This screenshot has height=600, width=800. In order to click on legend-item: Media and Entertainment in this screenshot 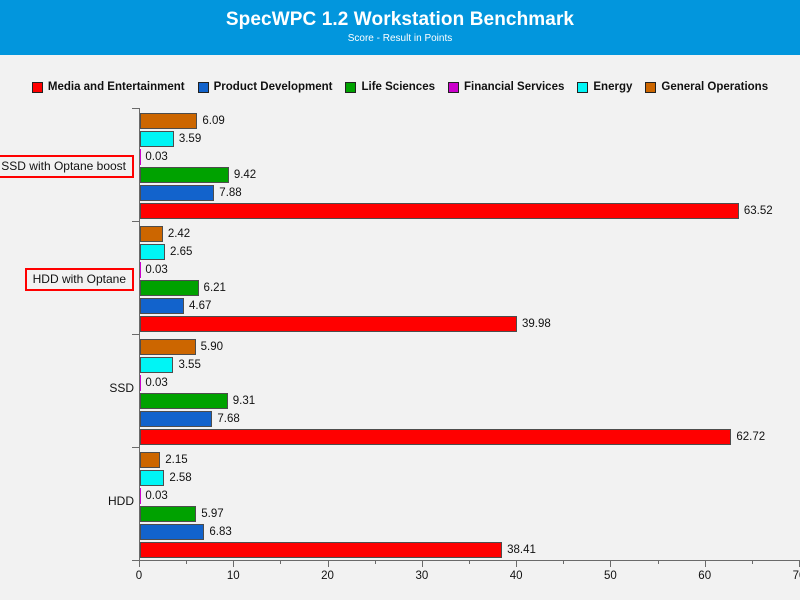, I will do `click(108, 87)`.